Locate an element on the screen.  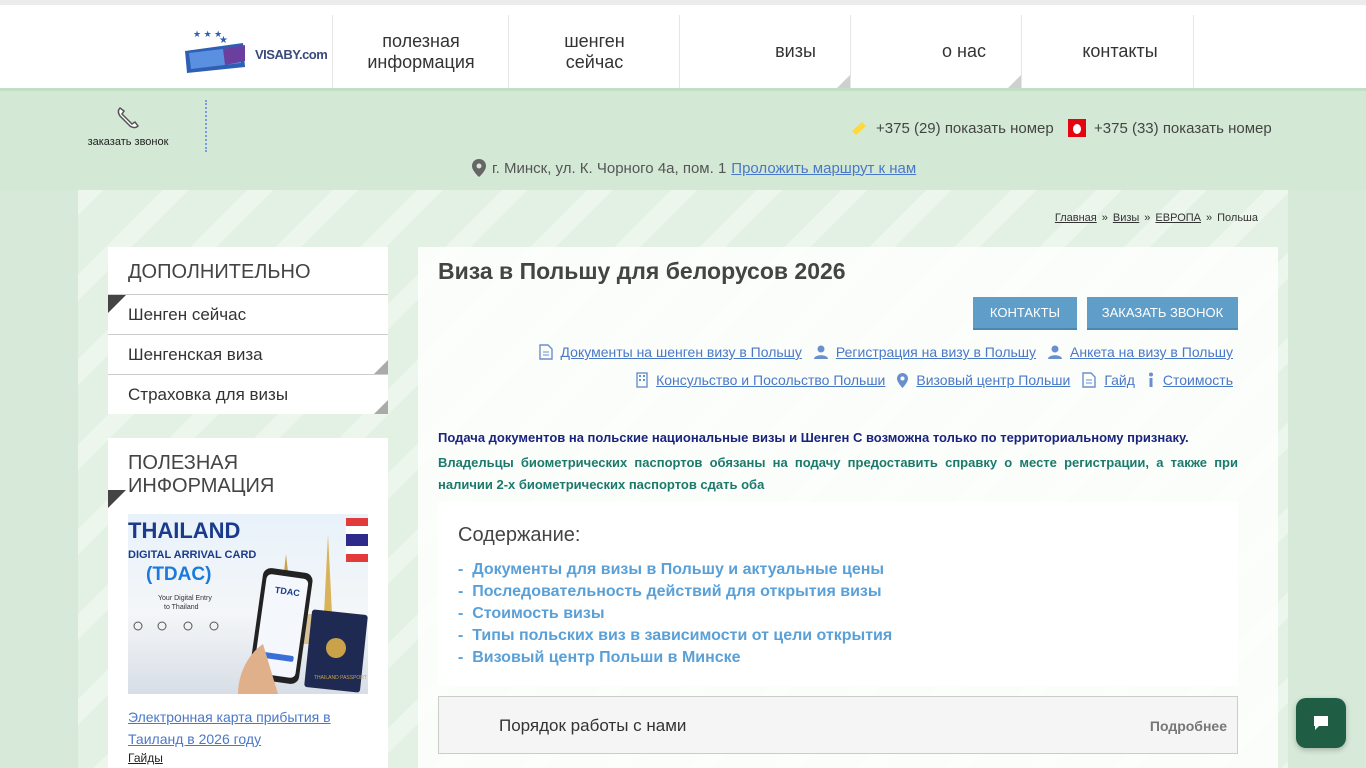
toc-title: Содержание: is located at coordinates (519, 535).